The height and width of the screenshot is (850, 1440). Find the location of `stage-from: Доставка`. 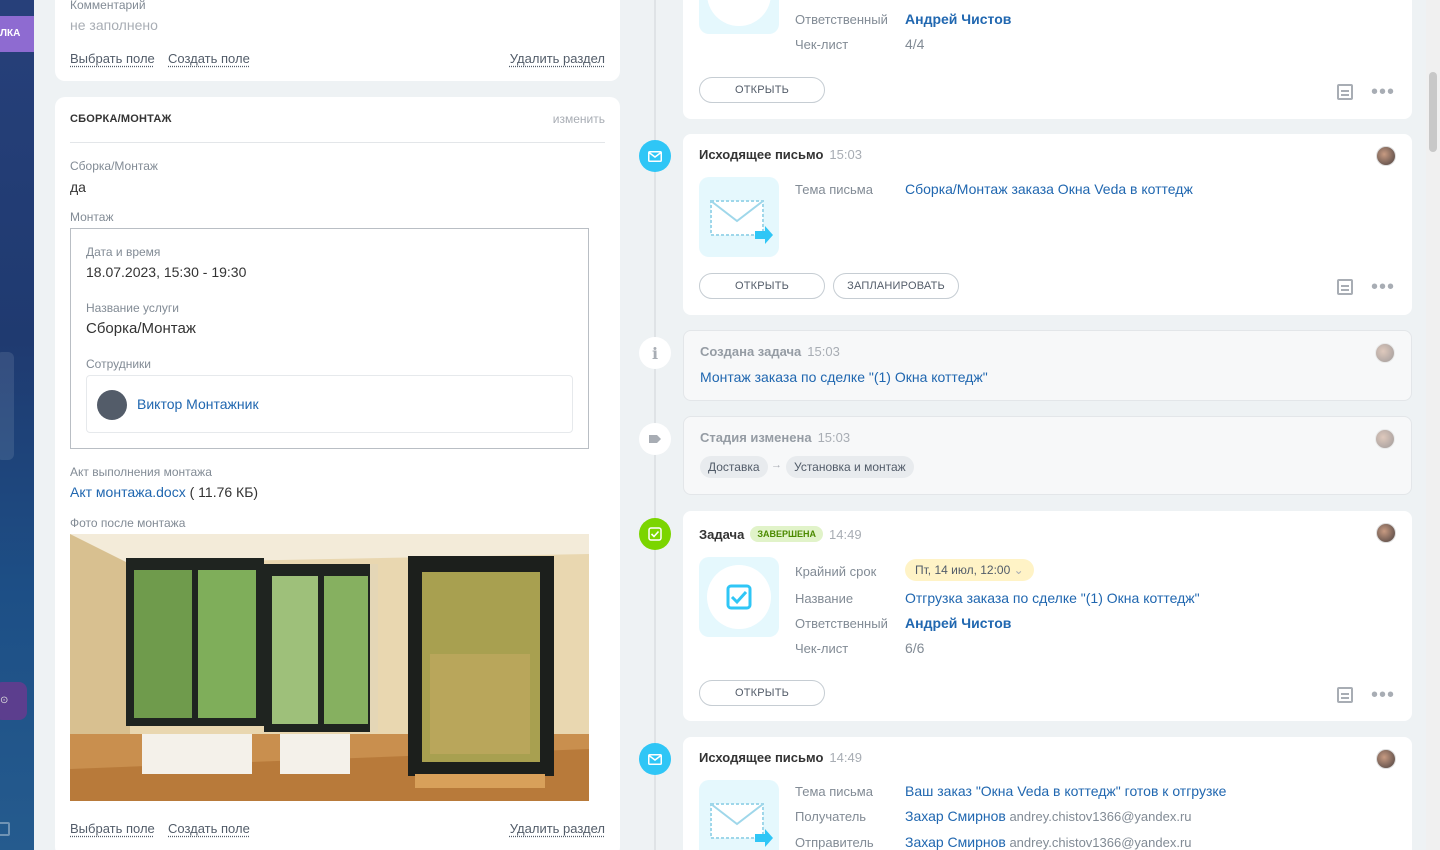

stage-from: Доставка is located at coordinates (734, 467).